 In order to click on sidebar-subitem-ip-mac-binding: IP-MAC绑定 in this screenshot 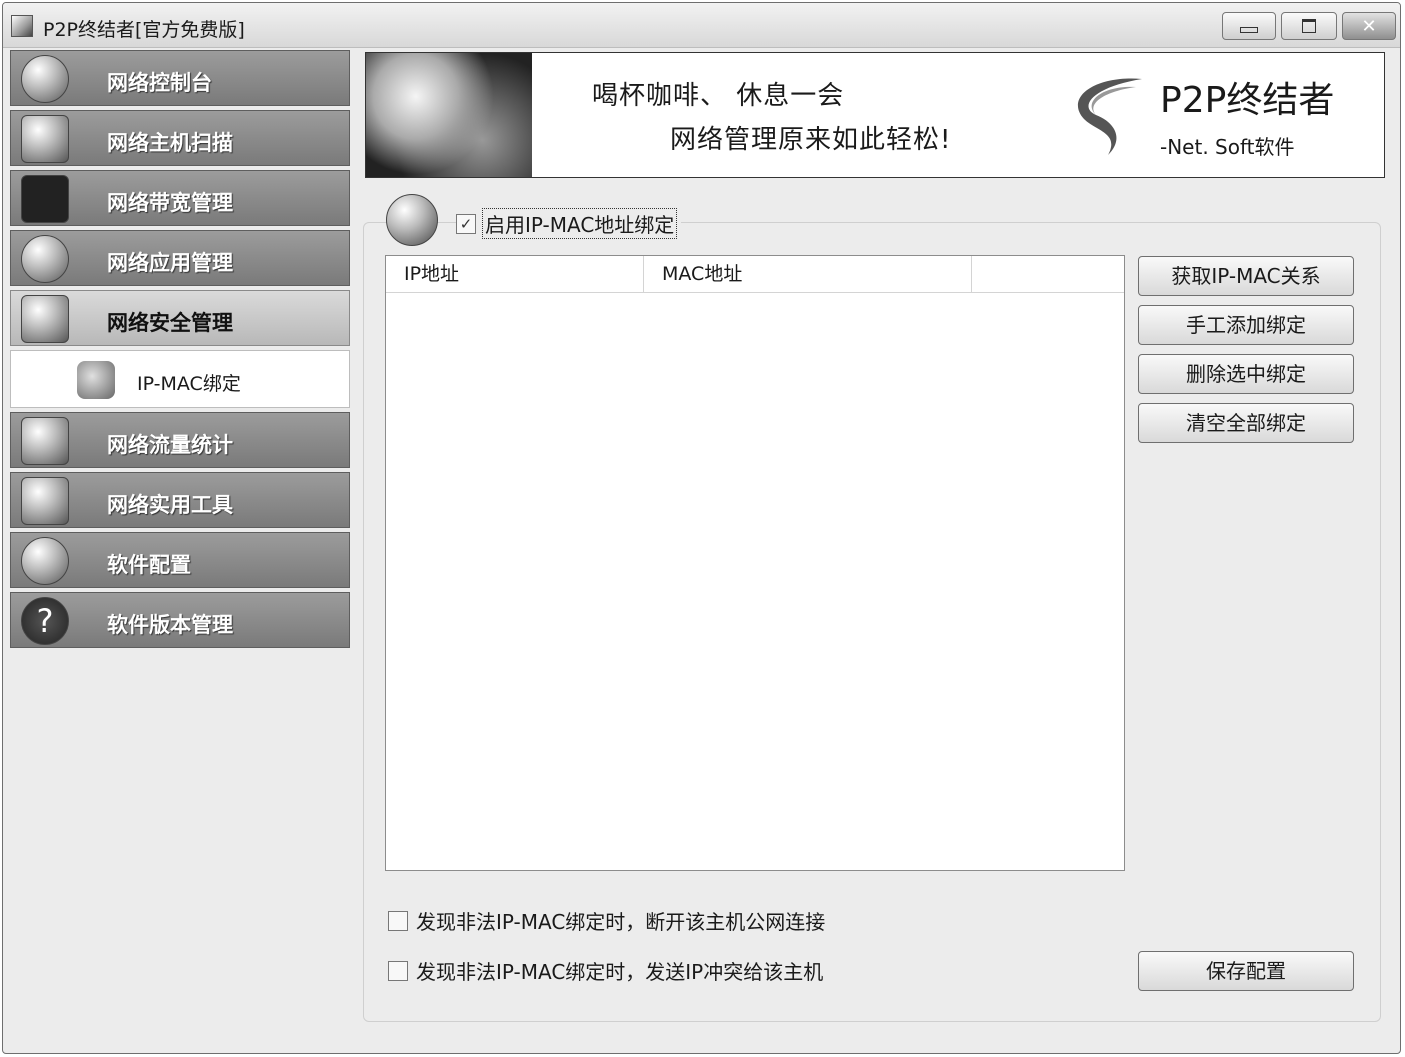, I will do `click(180, 379)`.